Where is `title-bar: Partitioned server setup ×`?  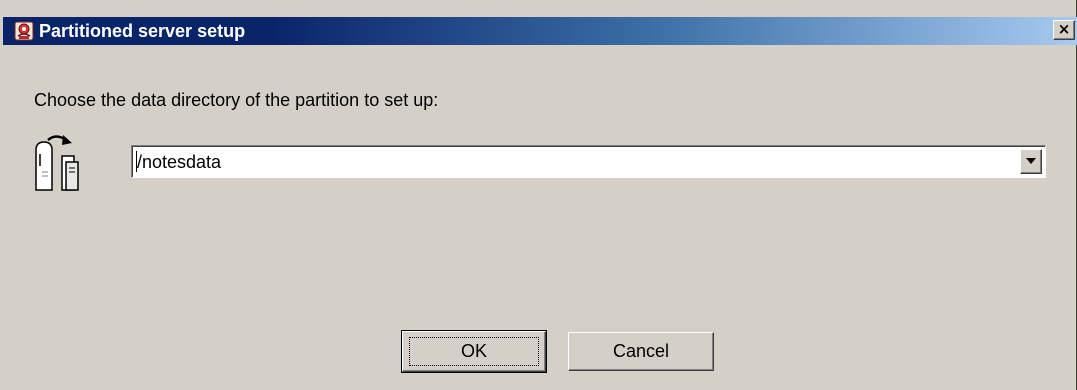 title-bar: Partitioned server setup × is located at coordinates (540, 31).